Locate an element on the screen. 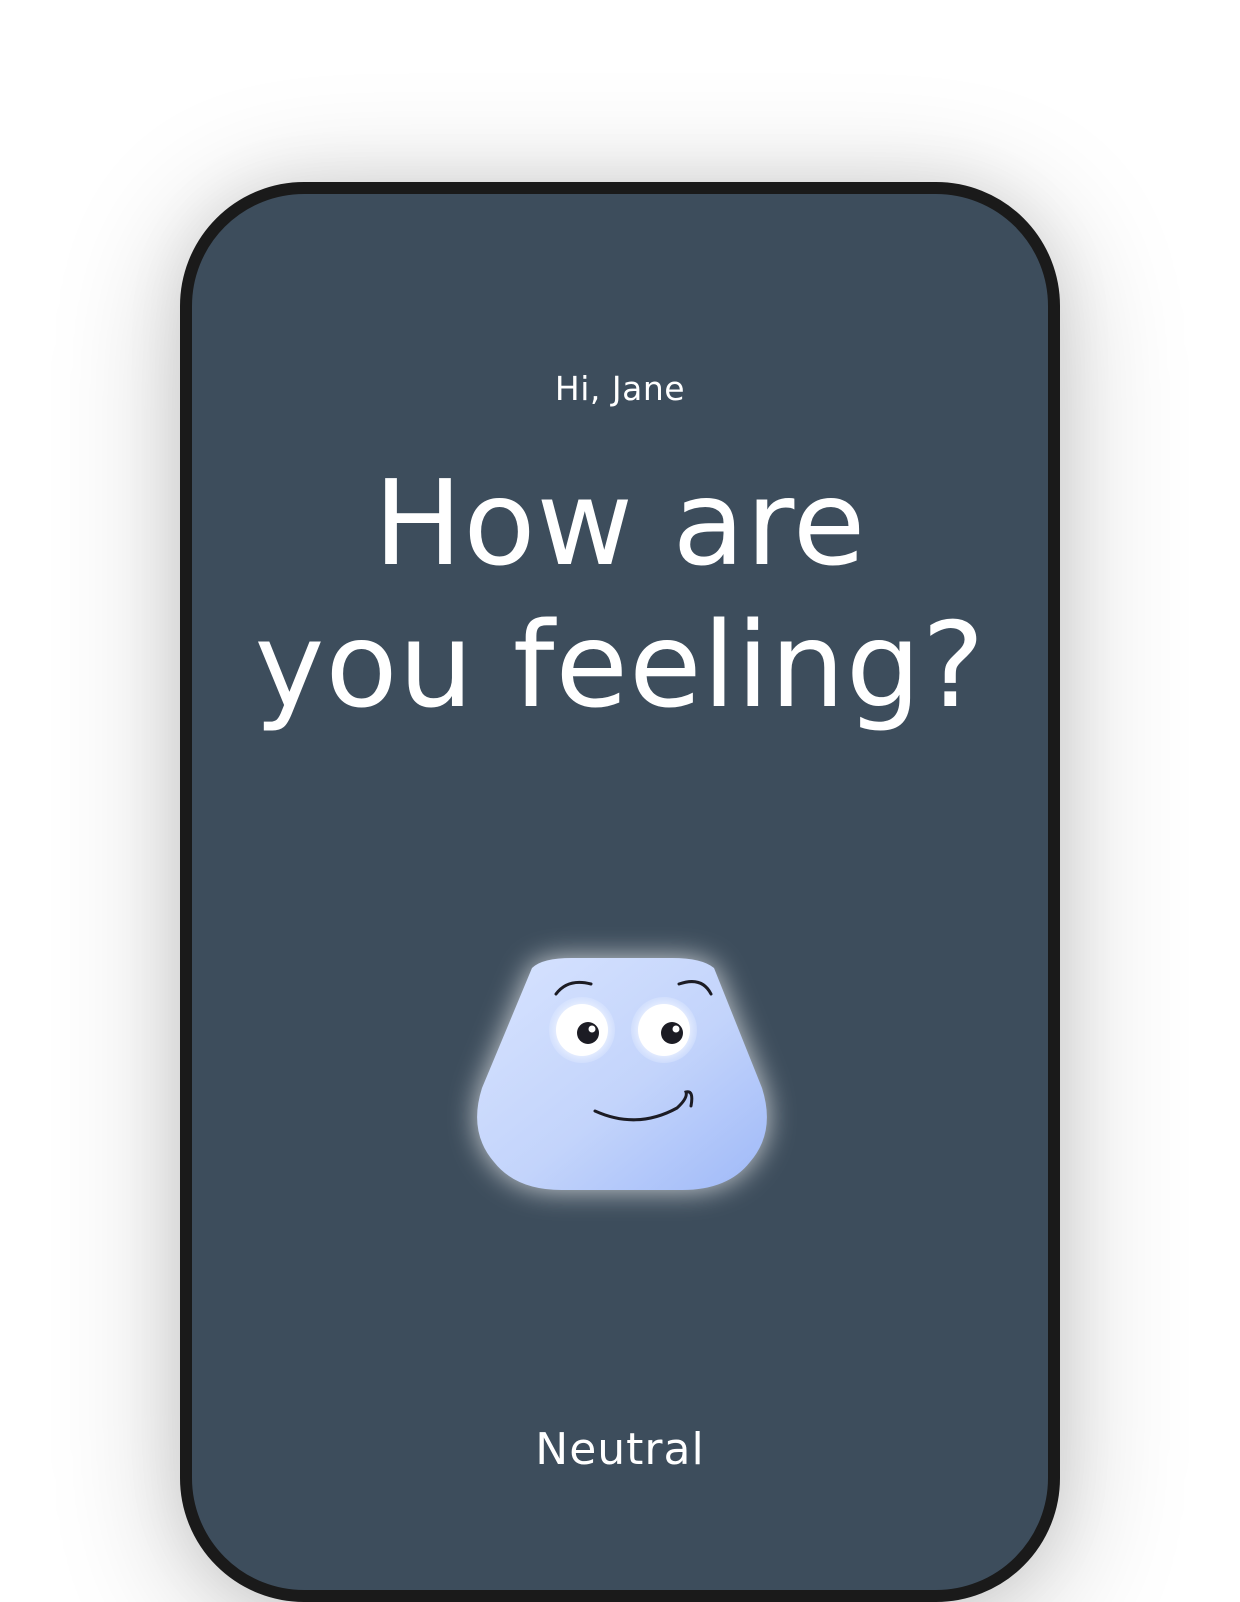  page-title-line-1: How are is located at coordinates (620, 523).